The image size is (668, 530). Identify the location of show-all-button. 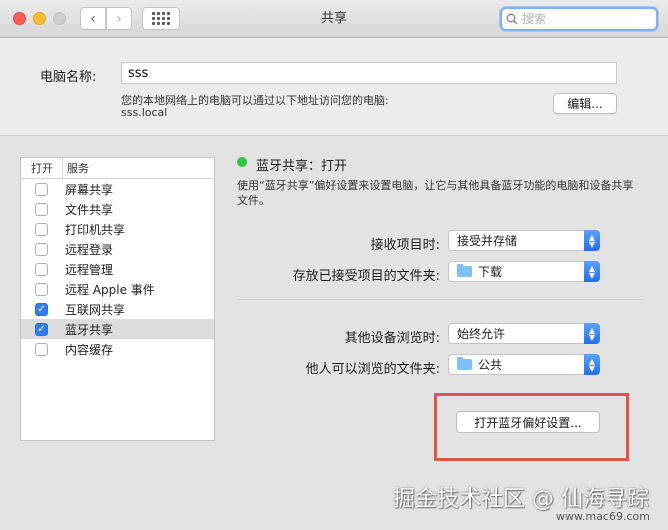
(161, 18).